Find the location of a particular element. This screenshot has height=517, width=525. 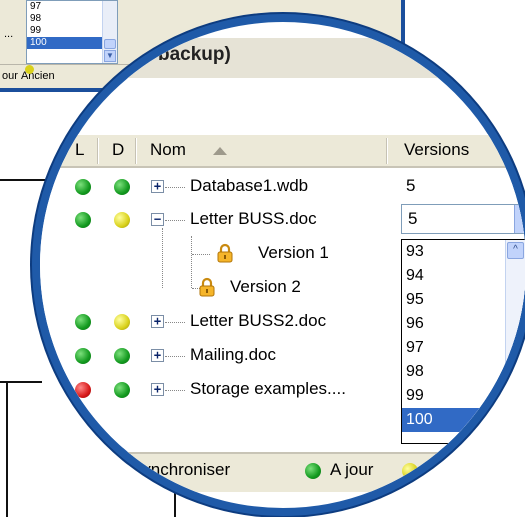

status-text: chier à synchroniser is located at coordinates (154, 469).